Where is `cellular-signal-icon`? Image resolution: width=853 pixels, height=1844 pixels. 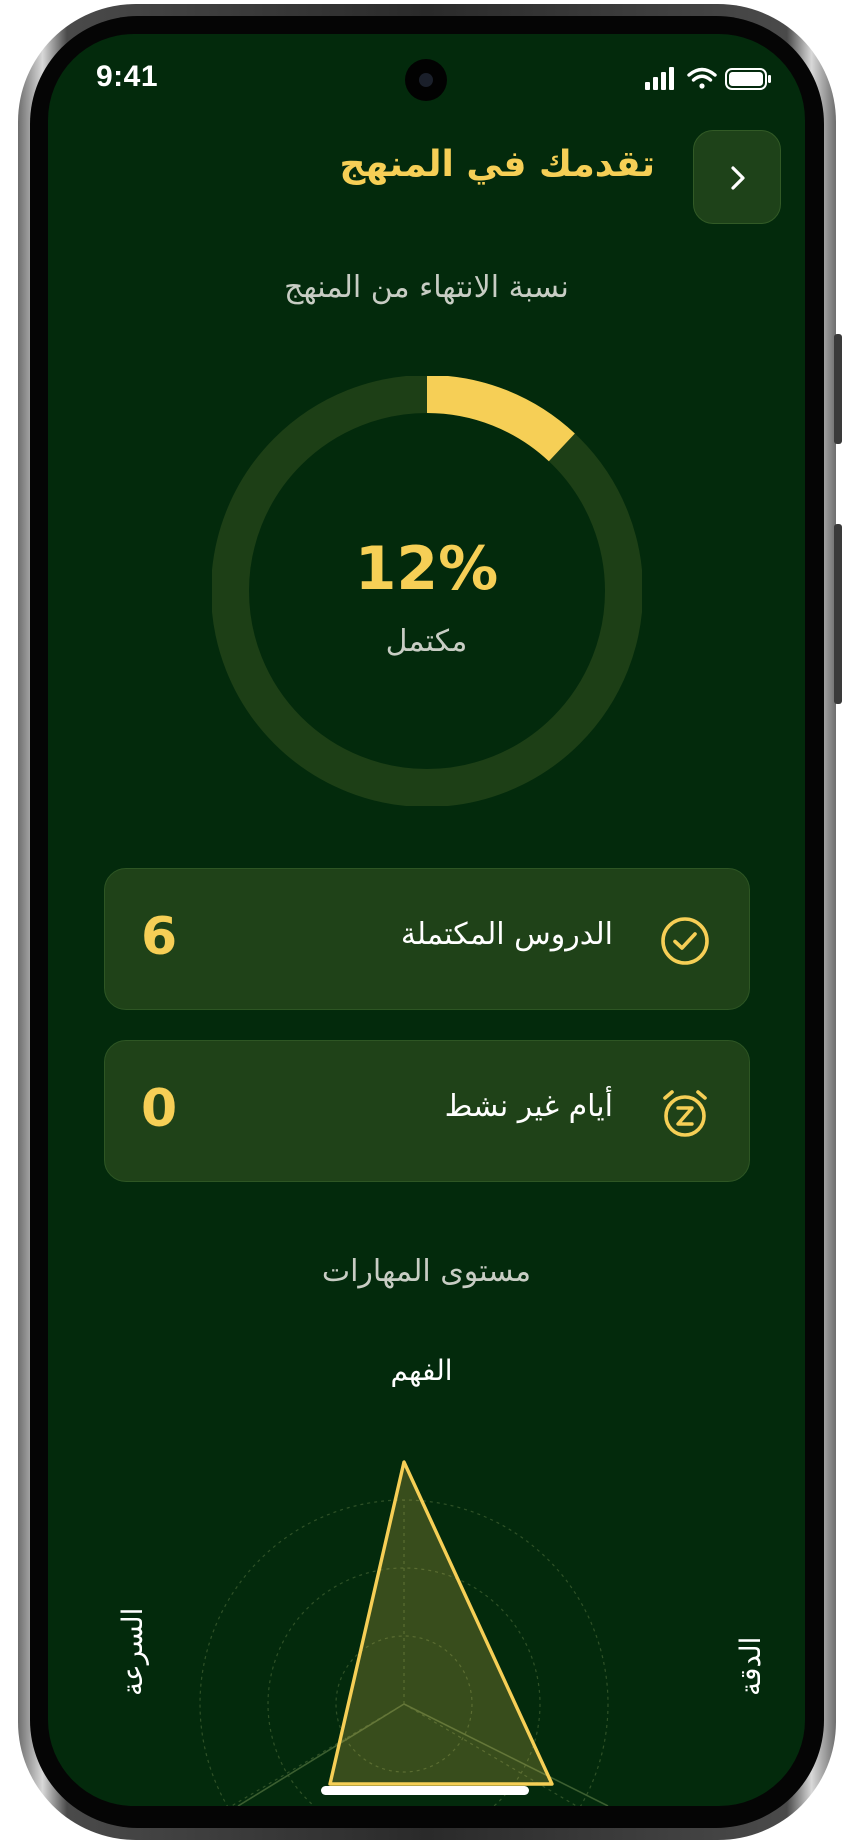 cellular-signal-icon is located at coordinates (659, 78).